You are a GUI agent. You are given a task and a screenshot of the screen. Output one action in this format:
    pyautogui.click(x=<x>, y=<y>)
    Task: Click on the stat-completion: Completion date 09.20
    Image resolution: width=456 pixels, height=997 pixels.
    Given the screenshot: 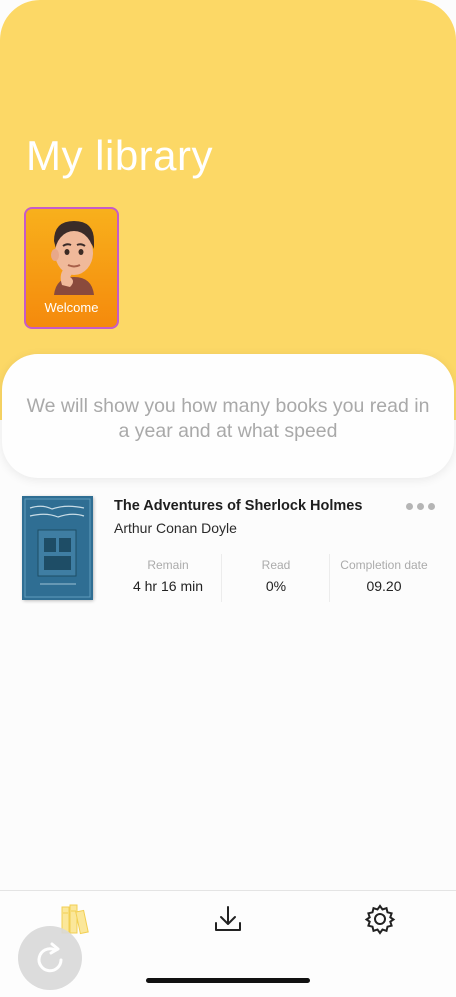 What is the action you would take?
    pyautogui.click(x=384, y=576)
    